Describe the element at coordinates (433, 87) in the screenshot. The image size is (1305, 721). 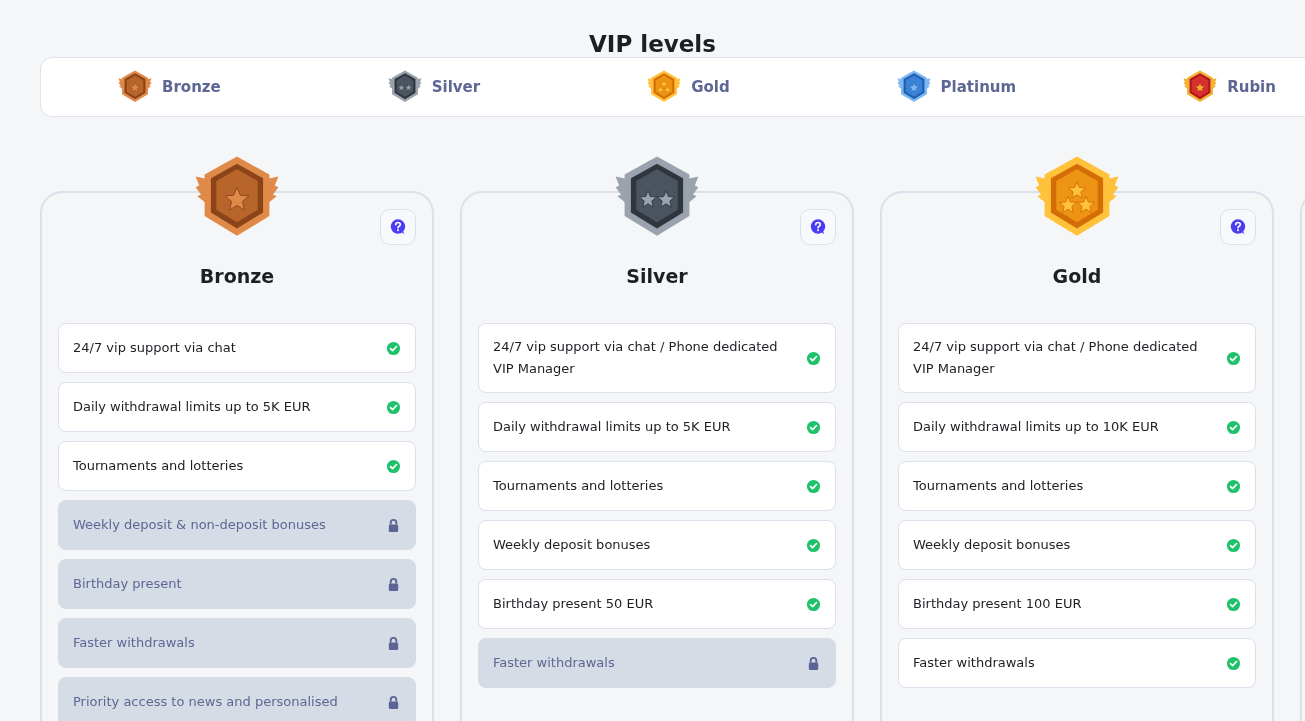
I see `level-tab: Silver` at that location.